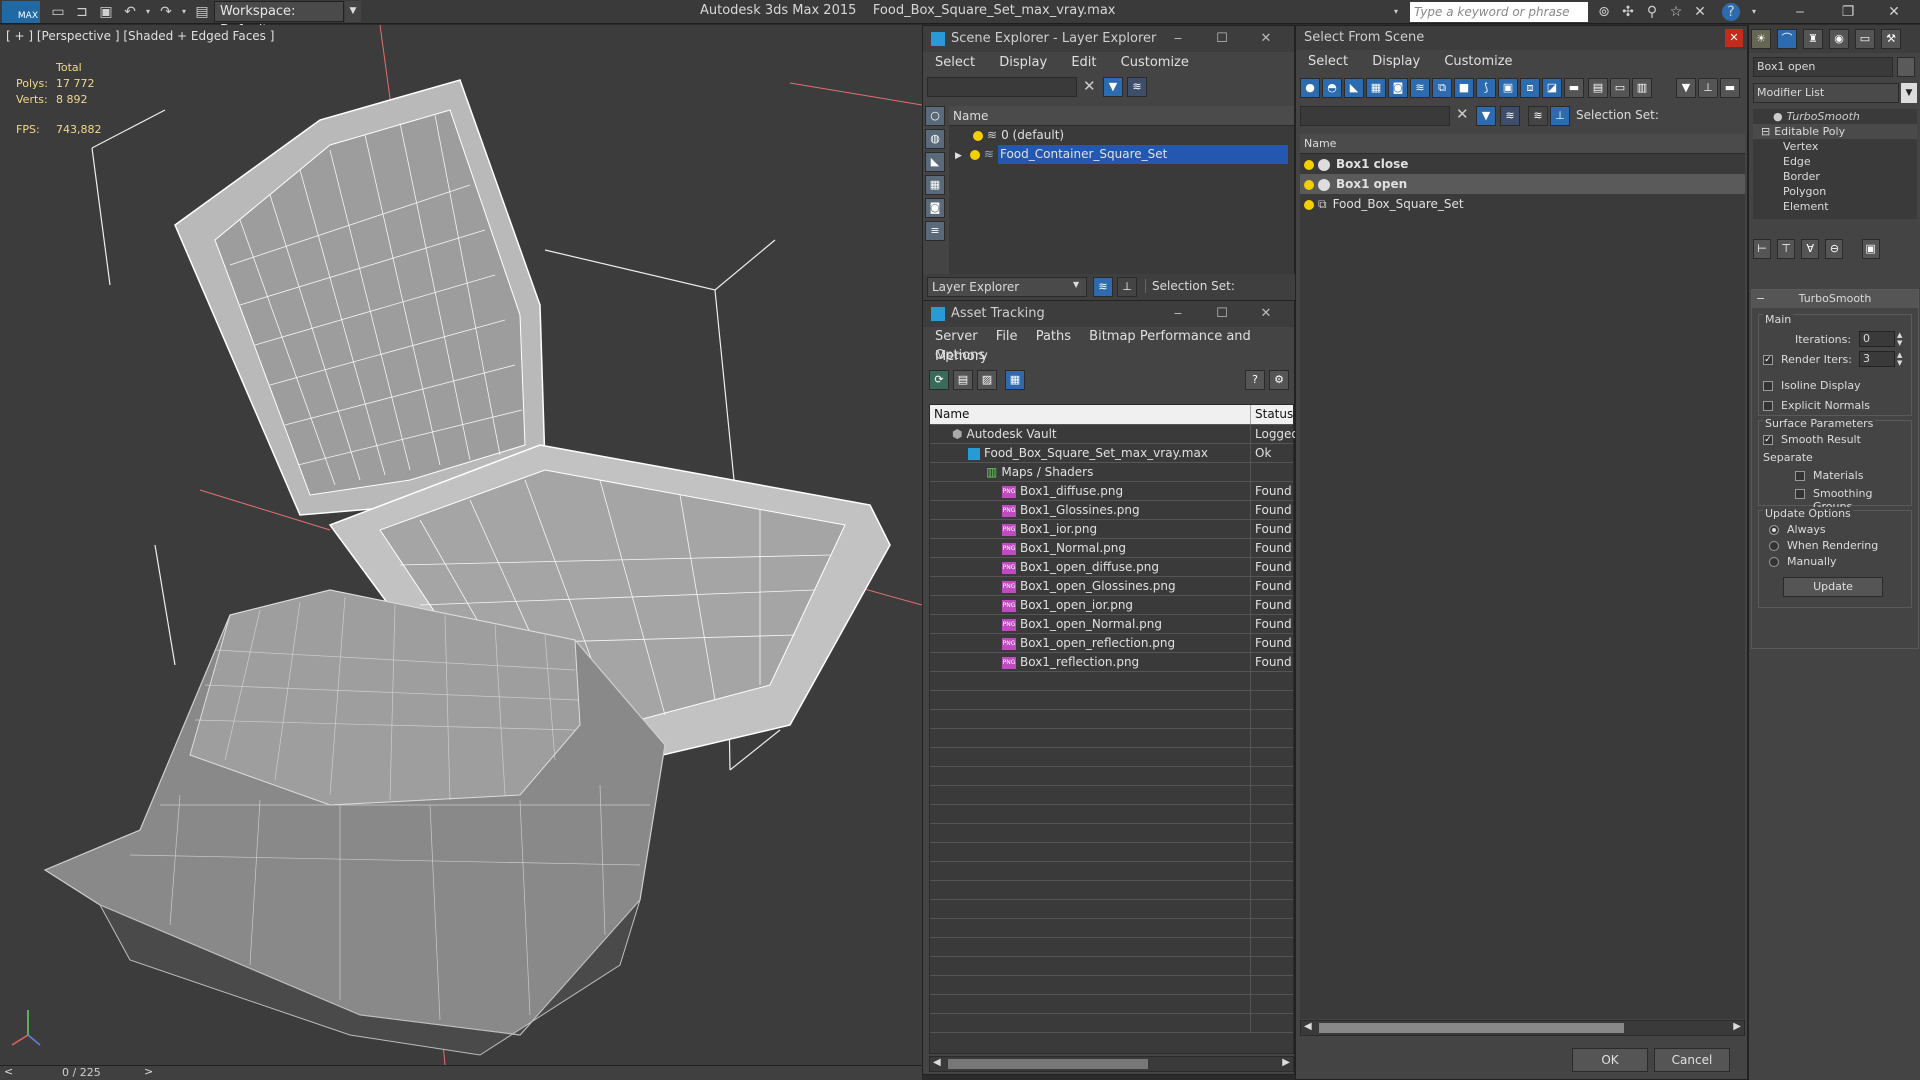 The height and width of the screenshot is (1080, 1920). Describe the element at coordinates (1310, 88) in the screenshot. I see `display-geometry-icon: ●` at that location.